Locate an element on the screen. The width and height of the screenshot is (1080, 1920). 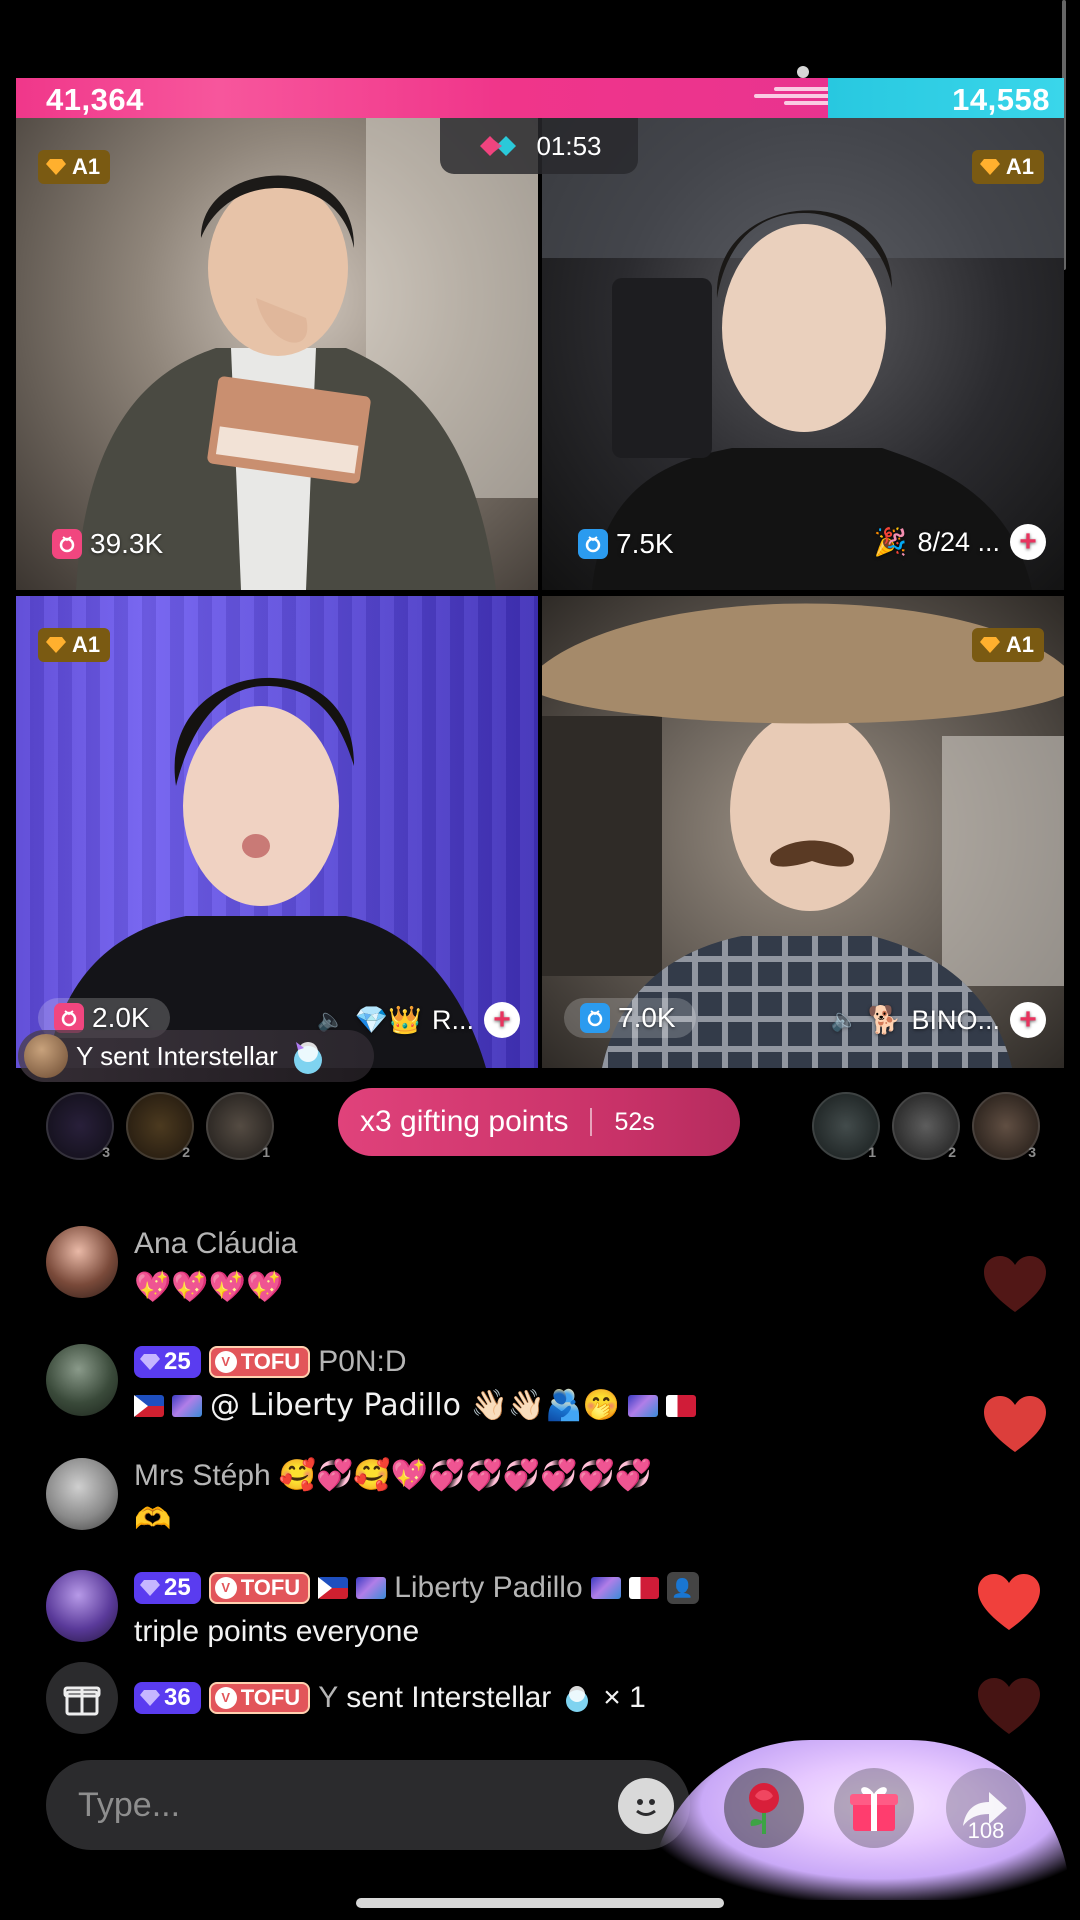
left-top-gifters: 3 2 1 is located at coordinates (160, 1126).